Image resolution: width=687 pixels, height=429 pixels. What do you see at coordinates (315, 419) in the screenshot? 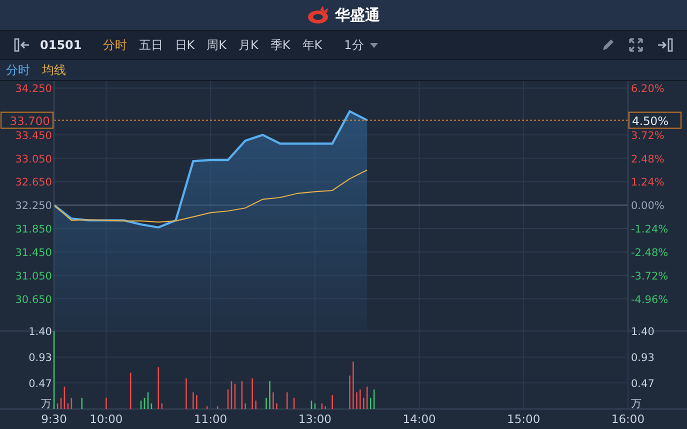
I see `time-axis-label: 13:00` at bounding box center [315, 419].